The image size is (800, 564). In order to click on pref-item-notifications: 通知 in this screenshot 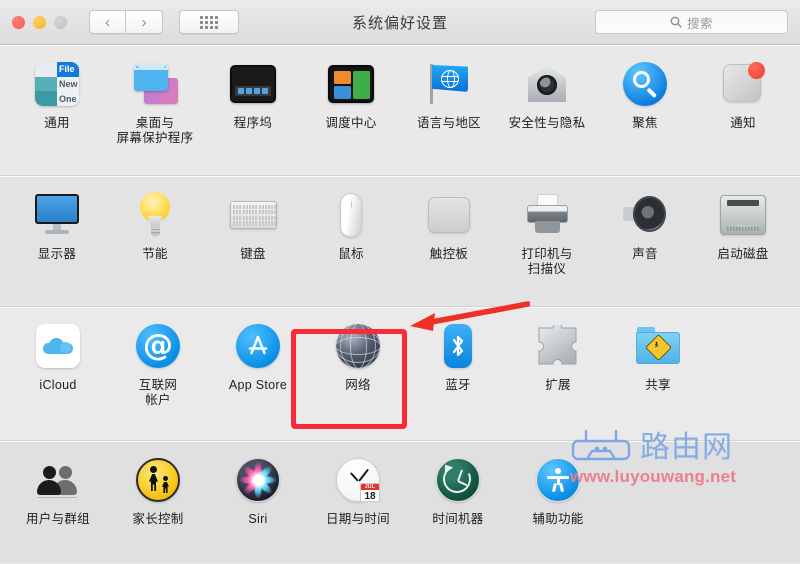, I will do `click(743, 110)`.